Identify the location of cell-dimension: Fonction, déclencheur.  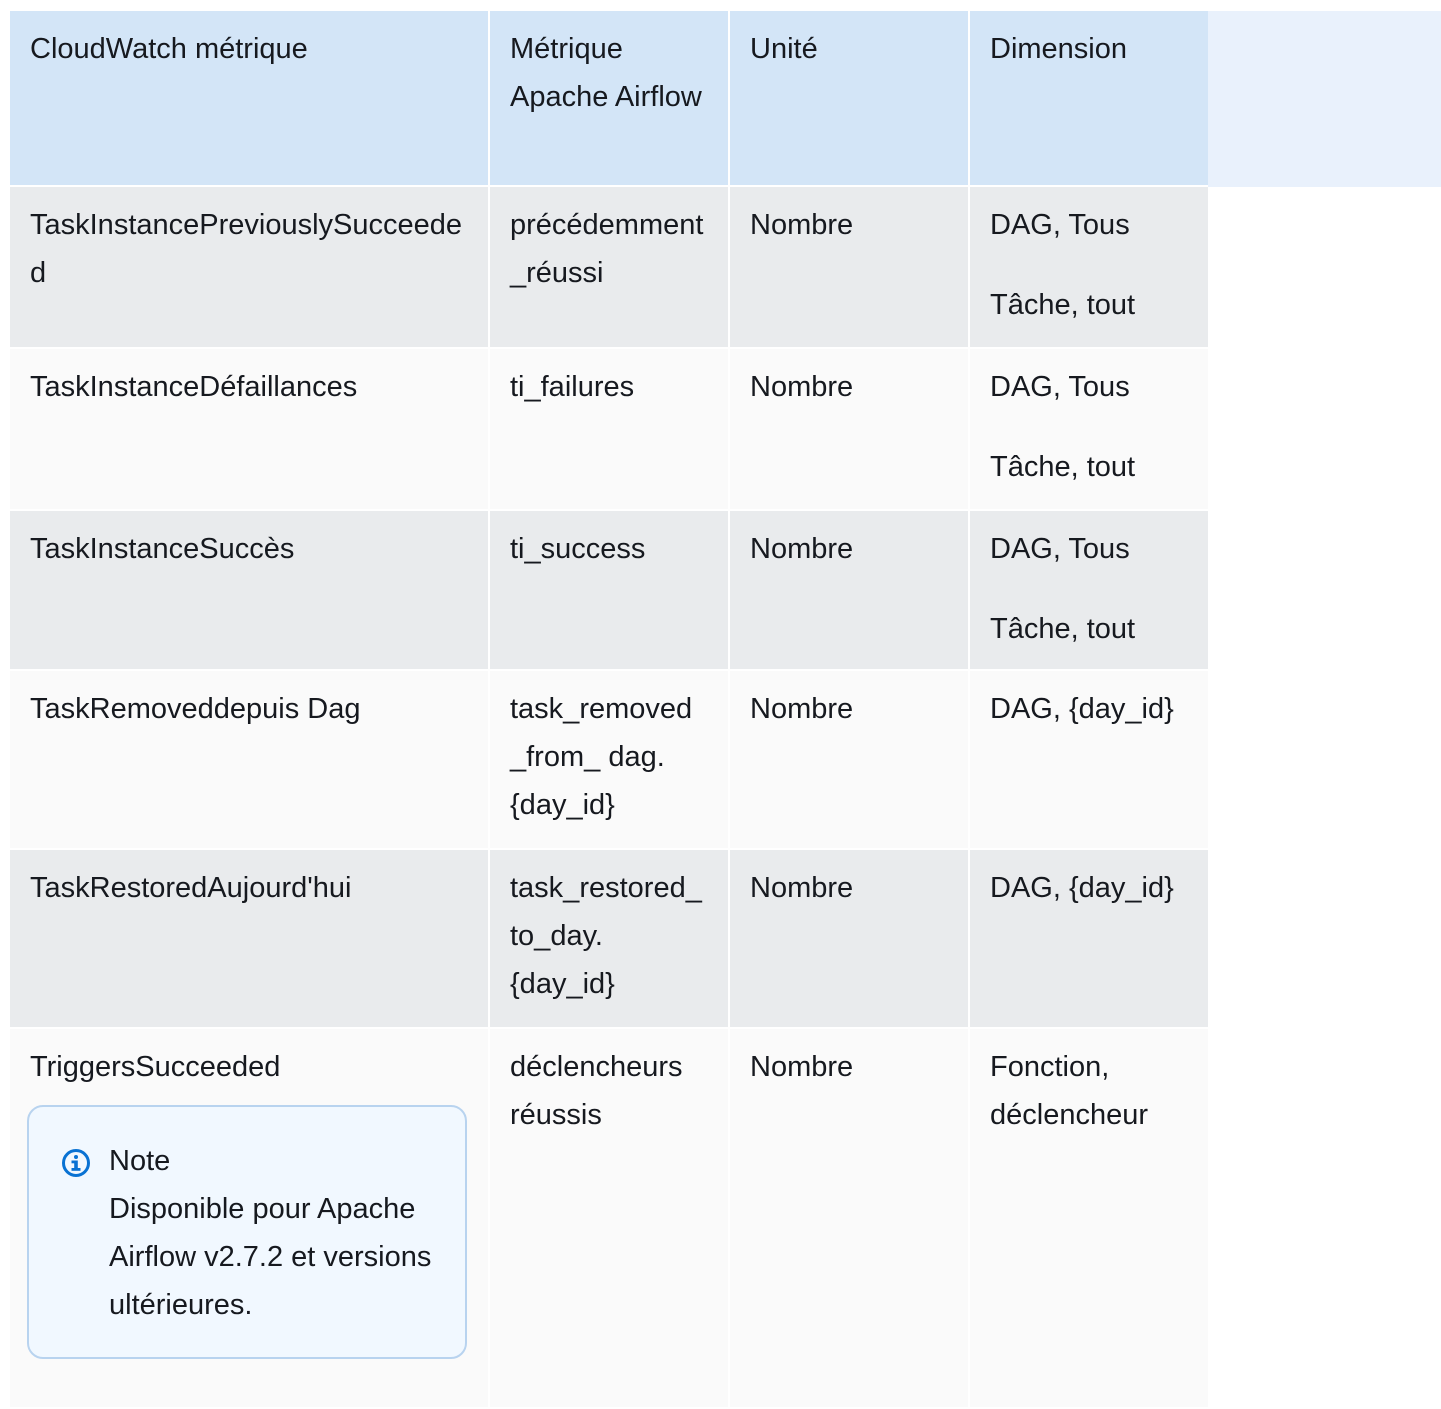
(1088, 1218).